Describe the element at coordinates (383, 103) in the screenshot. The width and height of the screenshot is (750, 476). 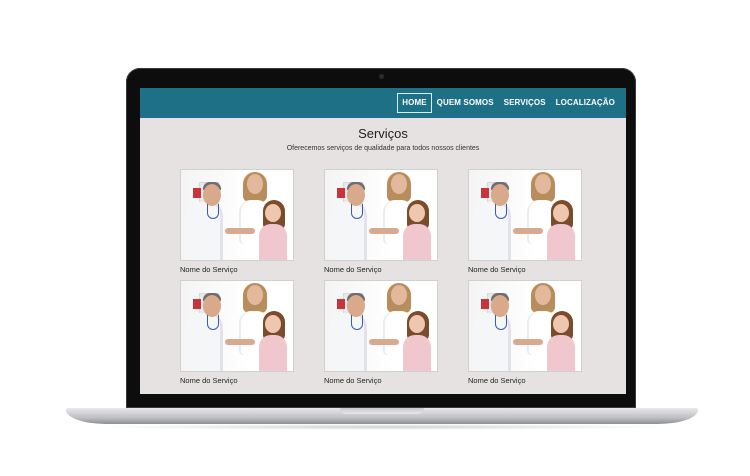
I see `top-navigation: HOME QUEM SOMOS SERVIÇOS LOCALIZAÇÃO` at that location.